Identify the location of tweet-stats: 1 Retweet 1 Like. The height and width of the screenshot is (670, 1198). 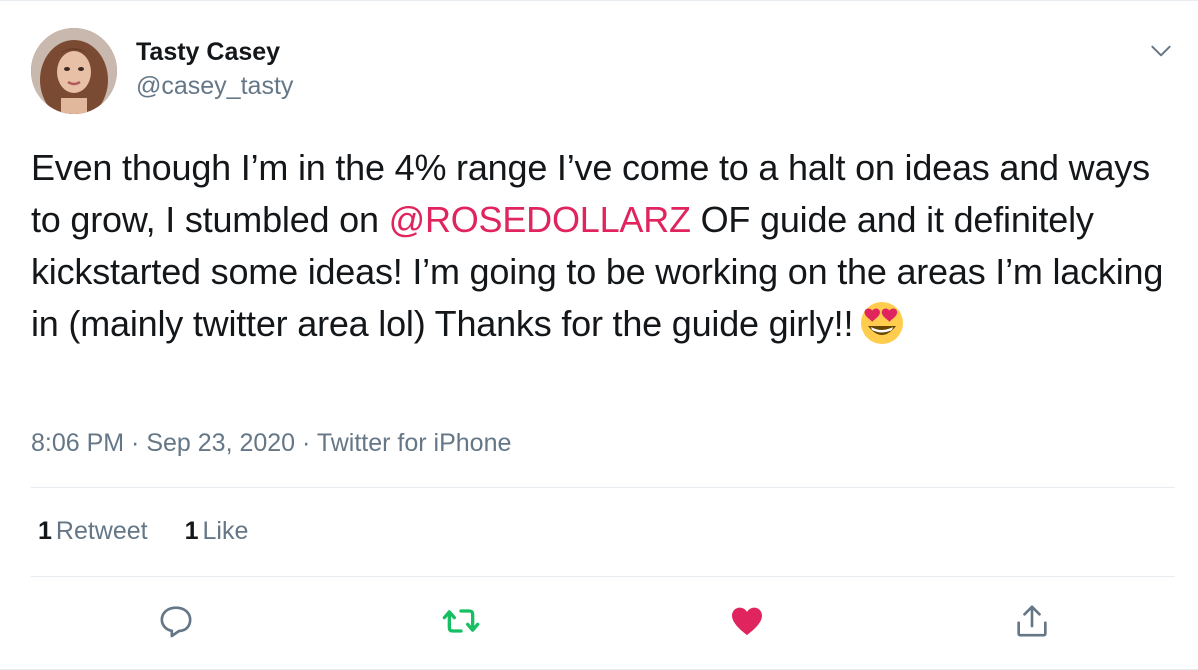
(158, 531).